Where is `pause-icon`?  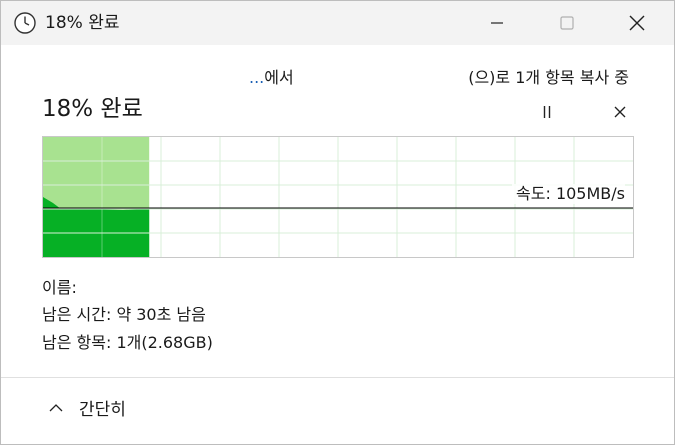
pause-icon is located at coordinates (547, 112).